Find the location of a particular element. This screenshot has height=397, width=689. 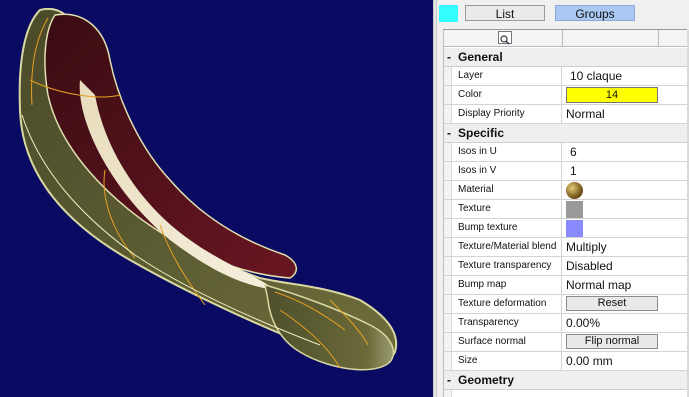

row-transparency: Transparency 0.00% is located at coordinates (565, 323).